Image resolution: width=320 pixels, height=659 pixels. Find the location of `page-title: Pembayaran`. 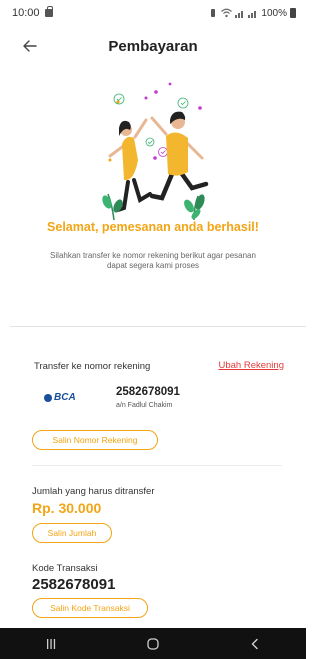

page-title: Pembayaran is located at coordinates (153, 46).